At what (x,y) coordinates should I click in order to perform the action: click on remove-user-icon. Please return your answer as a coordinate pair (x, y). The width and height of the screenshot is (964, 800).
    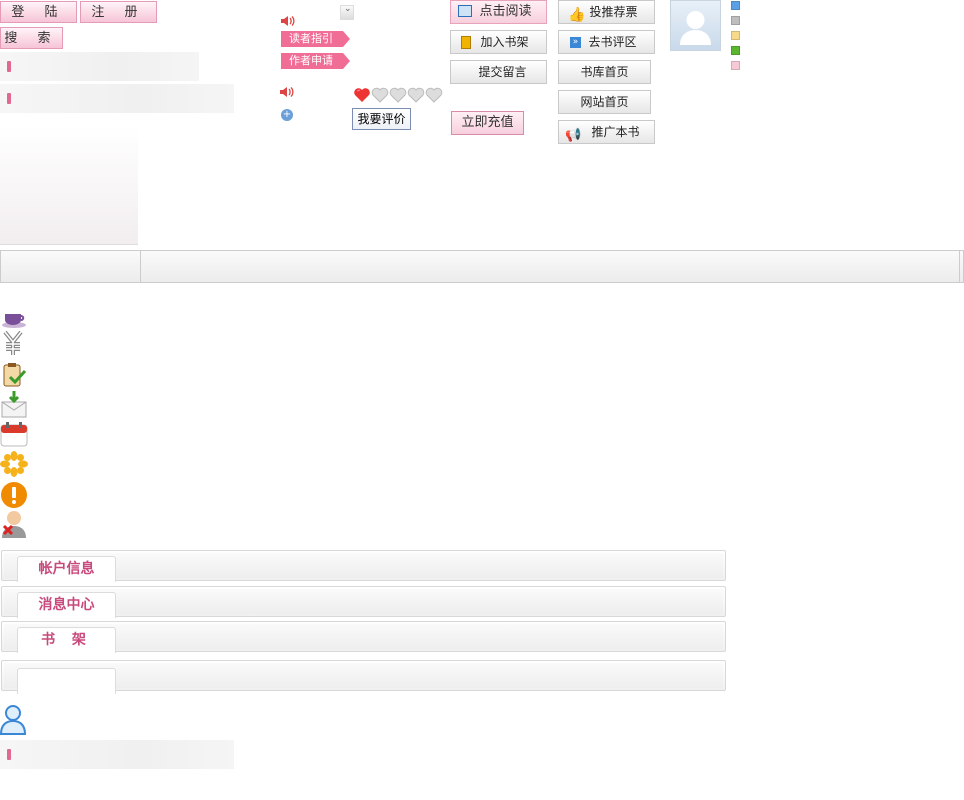
    Looking at the image, I should click on (14, 524).